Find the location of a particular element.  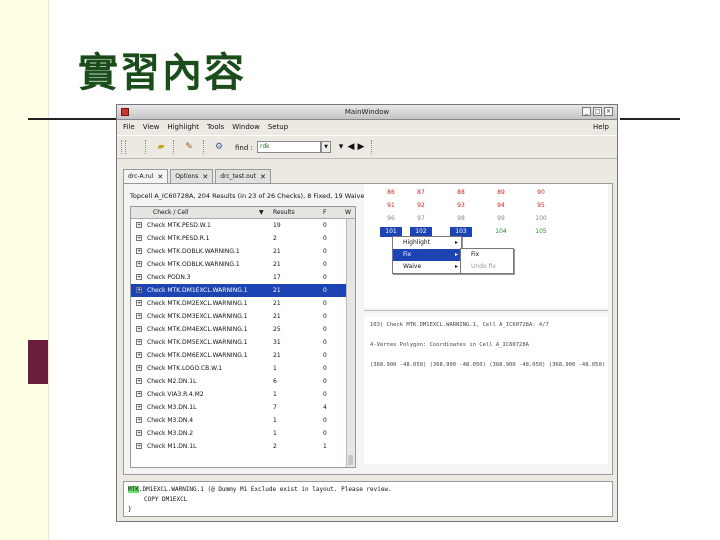

menu-window: Window is located at coordinates (246, 127).